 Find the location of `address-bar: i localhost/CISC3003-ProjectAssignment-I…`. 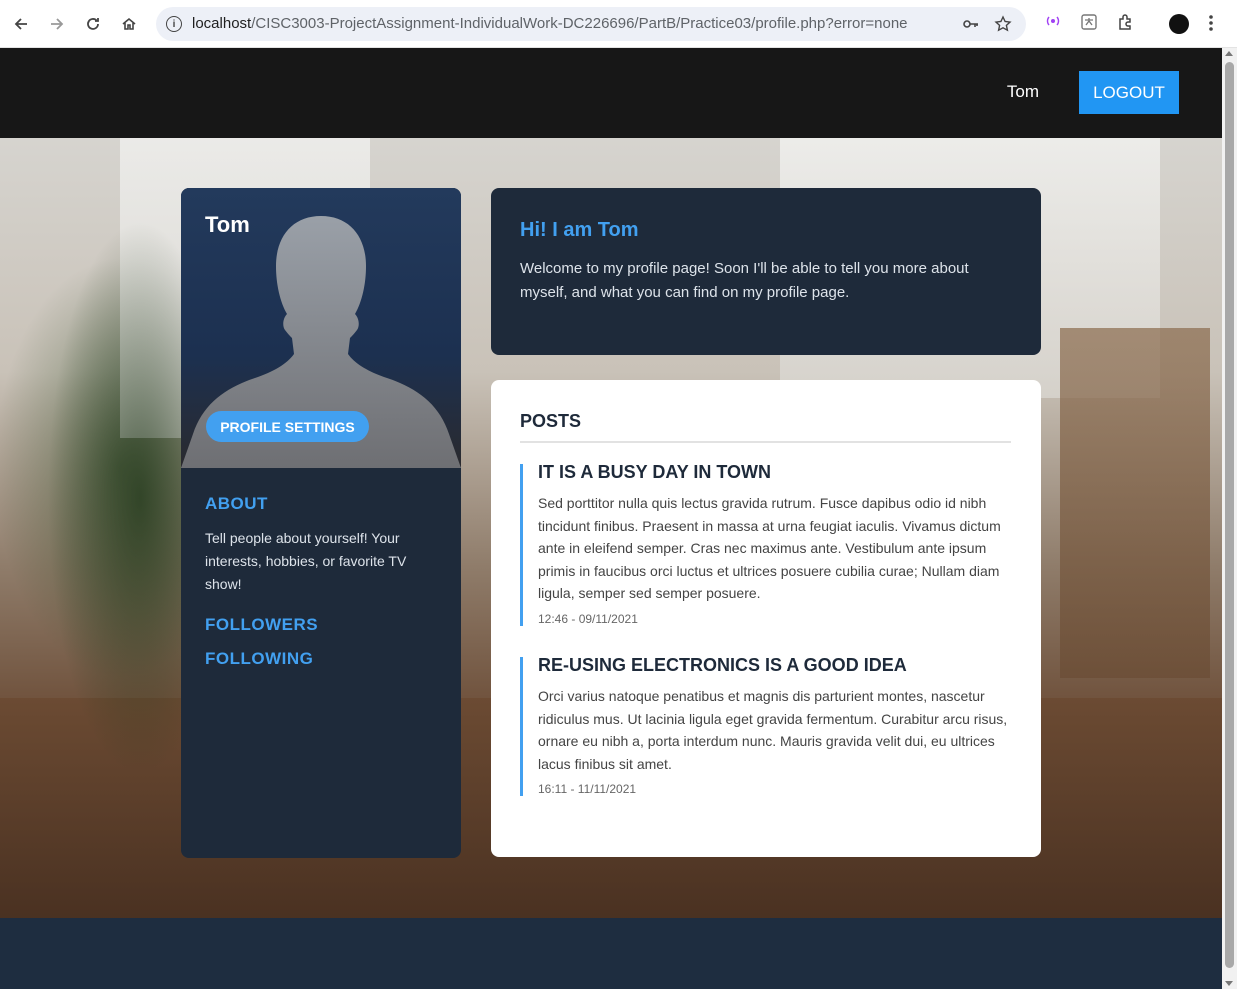

address-bar: i localhost/CISC3003-ProjectAssignment-I… is located at coordinates (591, 24).